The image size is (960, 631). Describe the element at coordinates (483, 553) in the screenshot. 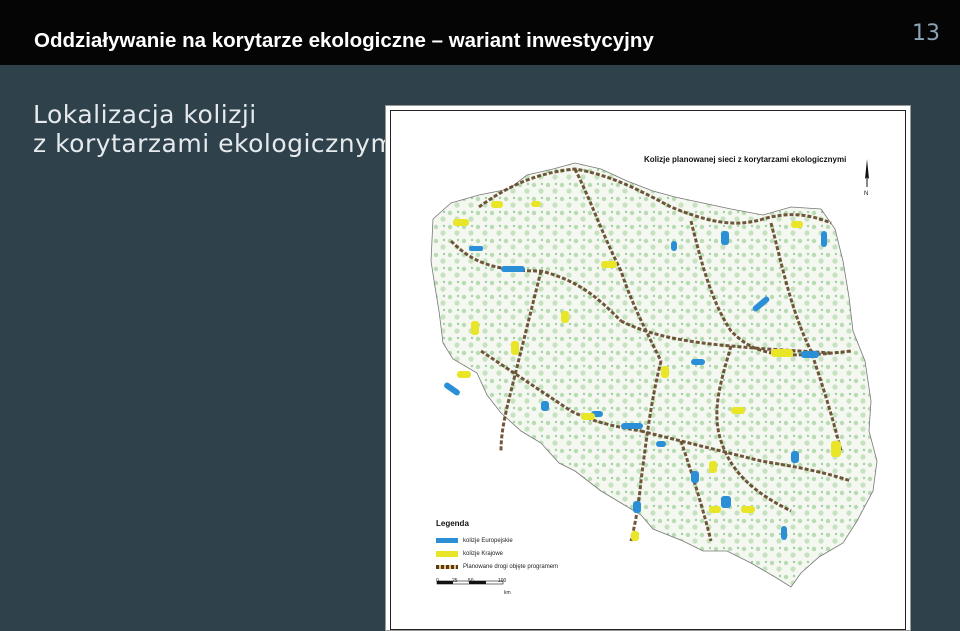

I see `legend-label-national: kolizje Krajowe` at that location.